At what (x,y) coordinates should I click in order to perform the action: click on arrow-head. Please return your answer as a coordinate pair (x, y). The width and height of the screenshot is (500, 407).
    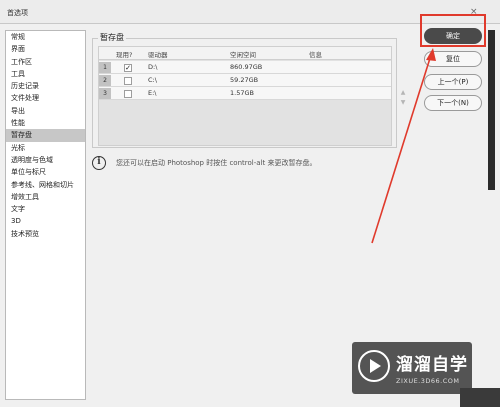
    Looking at the image, I should click on (431, 54).